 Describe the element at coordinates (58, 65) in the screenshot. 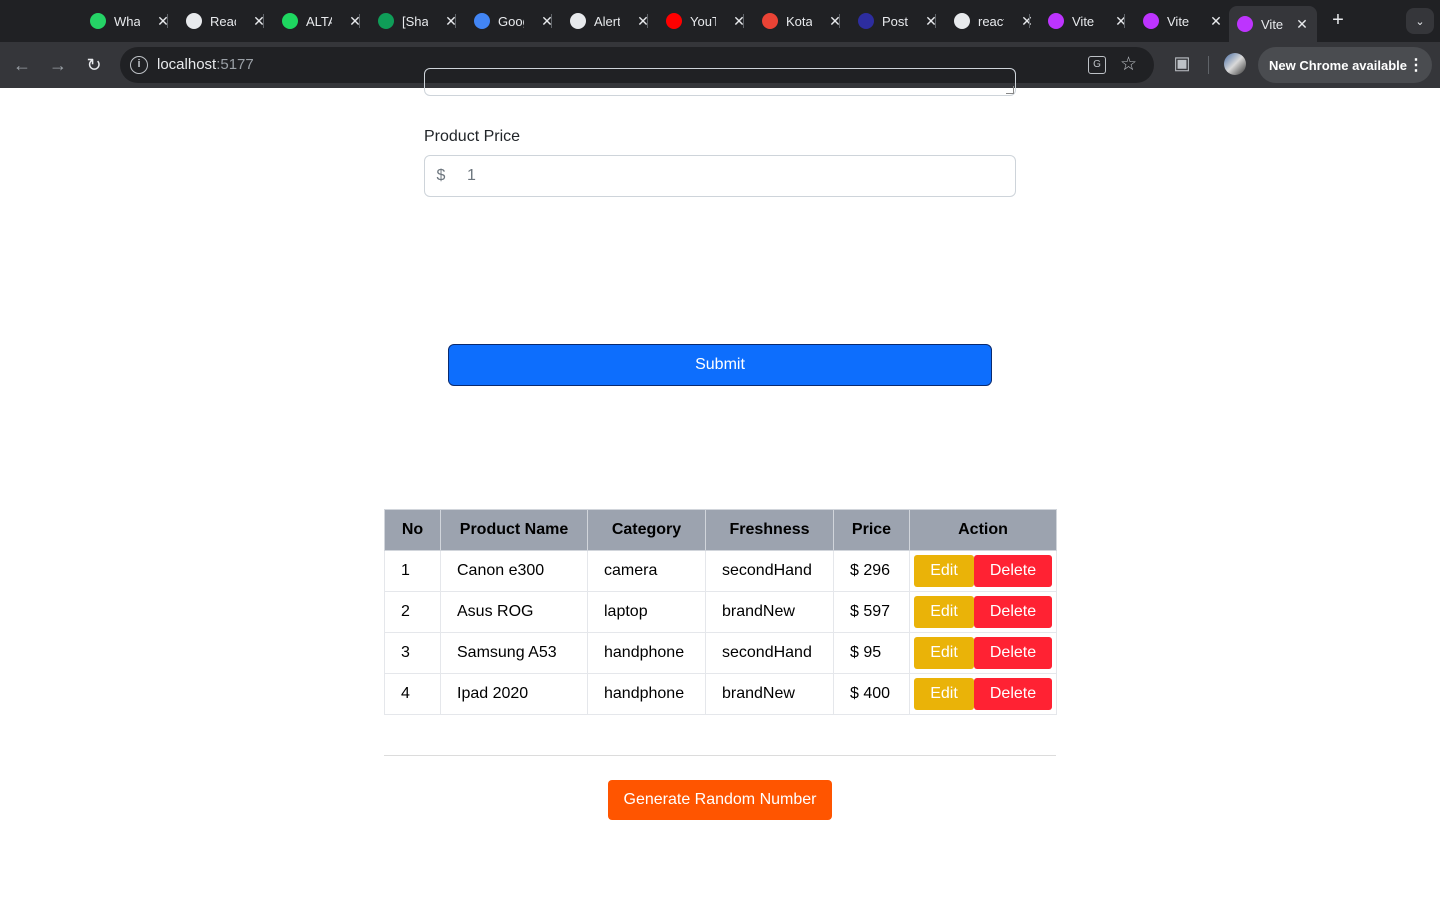

I see `forward-arrow-icon: →` at that location.